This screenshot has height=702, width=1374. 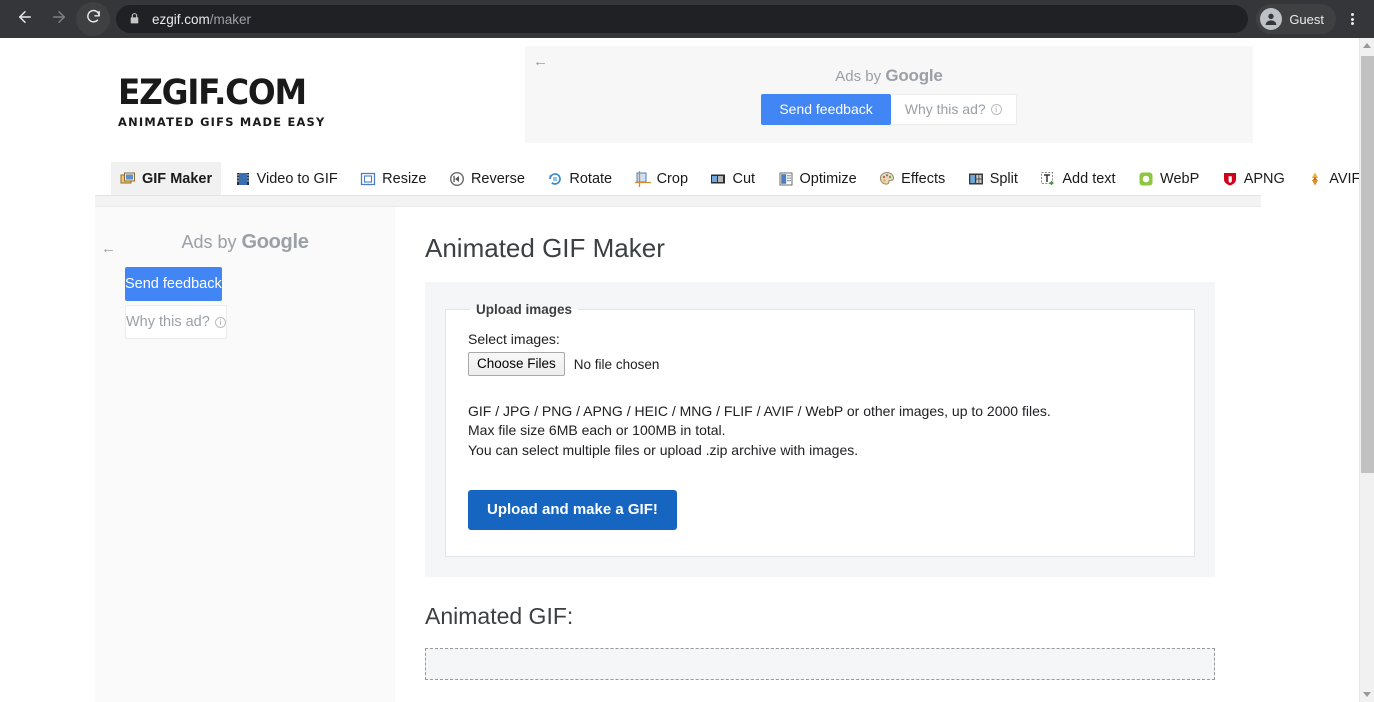 I want to click on sidebar-why-this-ad-button: Why this ad? i, so click(x=176, y=322).